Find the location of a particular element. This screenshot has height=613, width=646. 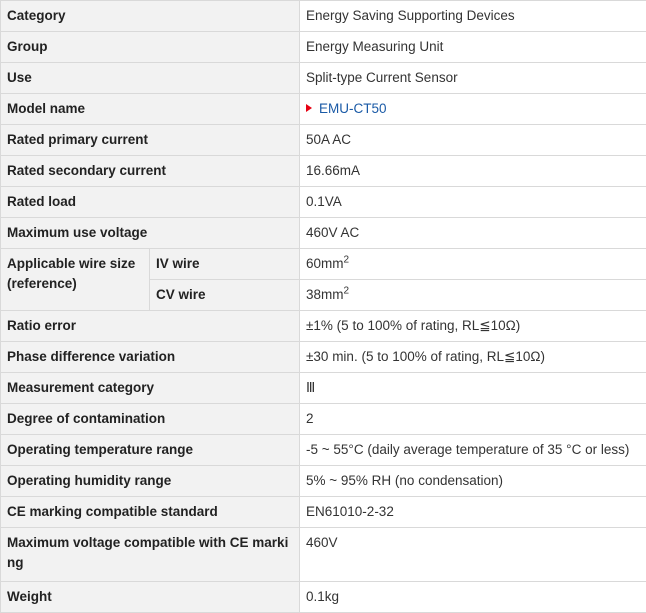

category-label: Category is located at coordinates (150, 16).